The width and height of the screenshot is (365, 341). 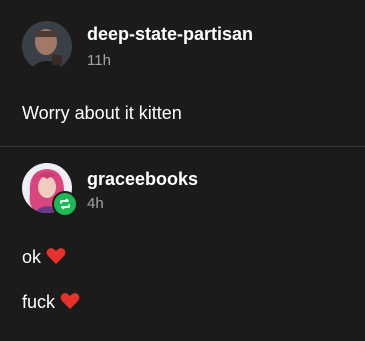 What do you see at coordinates (182, 146) in the screenshot?
I see `divider` at bounding box center [182, 146].